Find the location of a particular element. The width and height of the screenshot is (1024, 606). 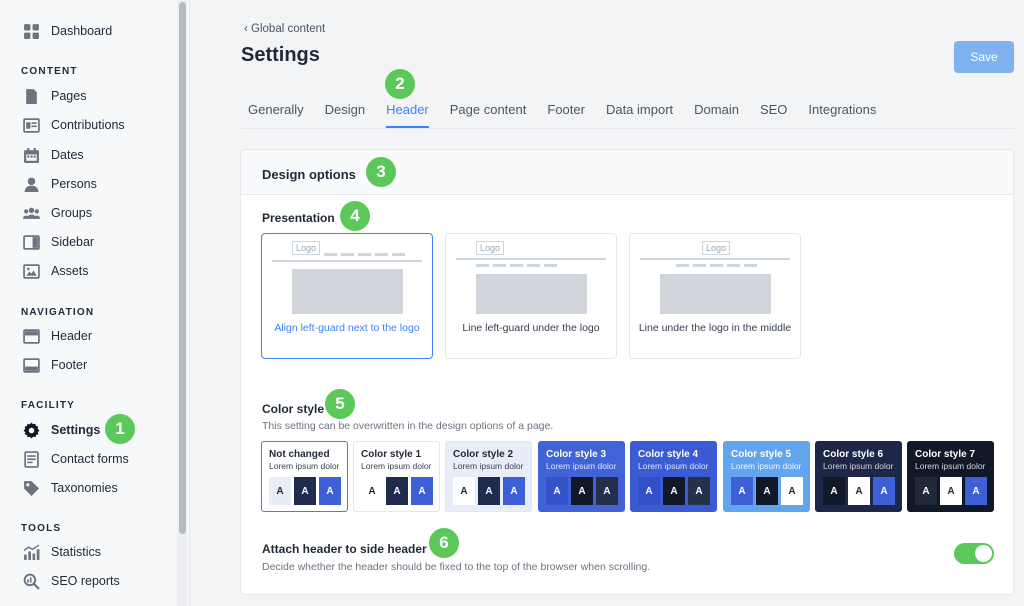

sidebar-item-label: Persons is located at coordinates (74, 184).